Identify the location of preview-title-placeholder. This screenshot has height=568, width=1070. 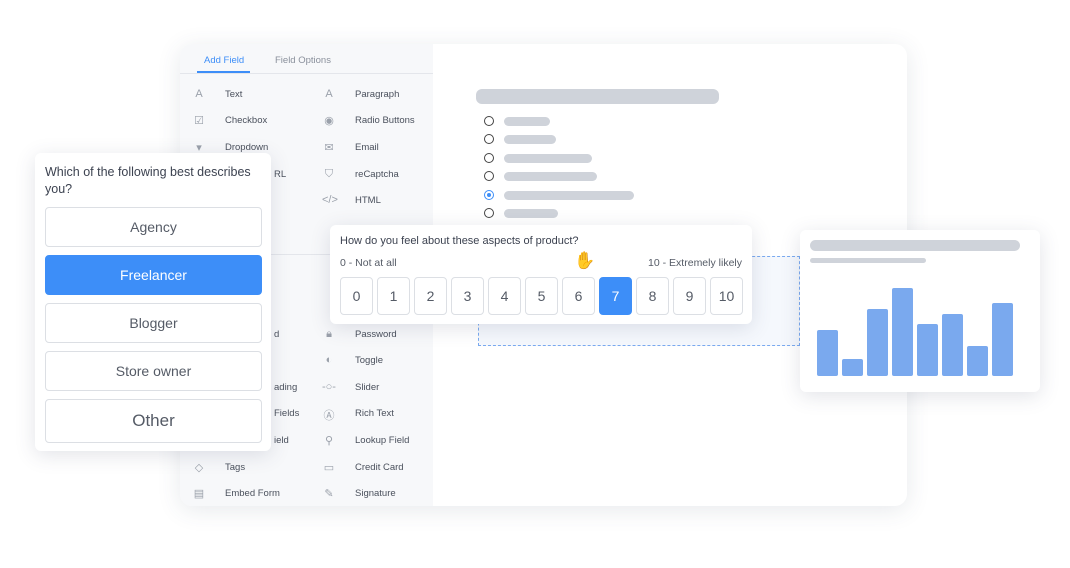
(597, 96).